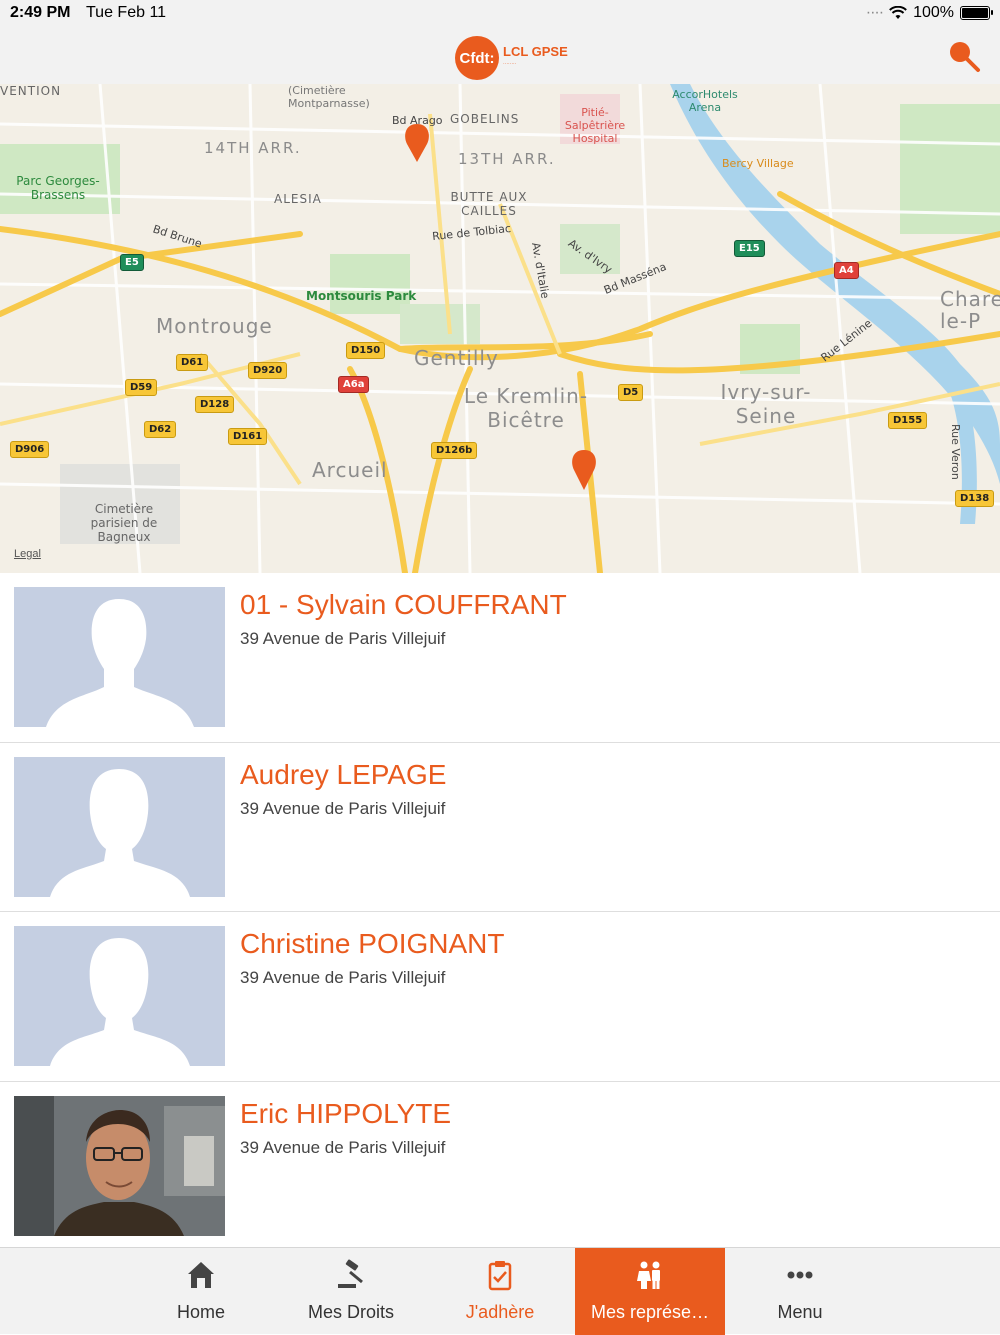  Describe the element at coordinates (126, 12) in the screenshot. I see `status-date: Tue Feb 11` at that location.